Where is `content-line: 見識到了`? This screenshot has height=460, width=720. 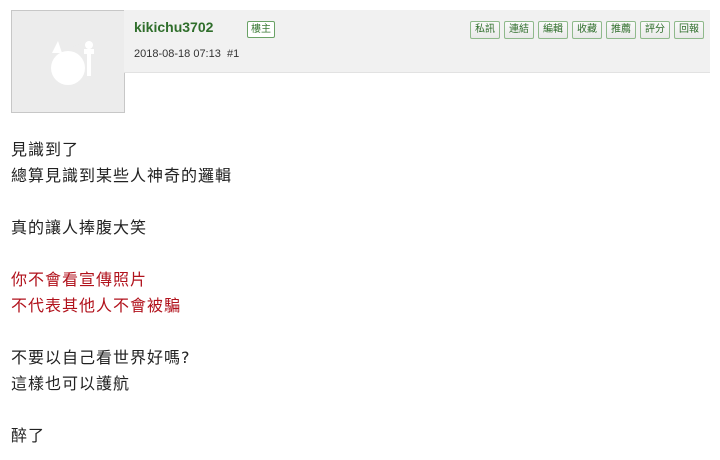 content-line: 見識到了 is located at coordinates (45, 149).